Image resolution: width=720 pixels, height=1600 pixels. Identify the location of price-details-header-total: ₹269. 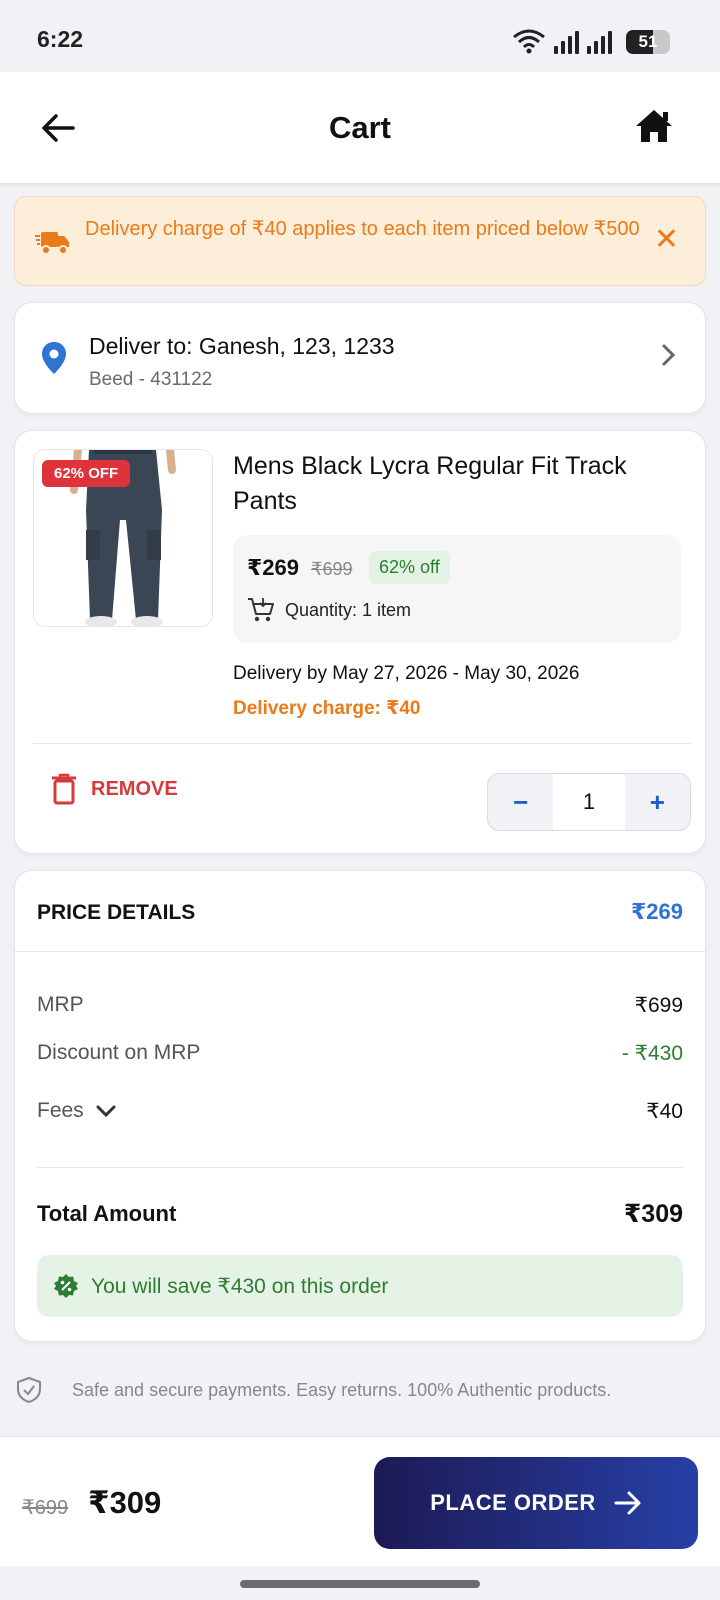
(656, 911).